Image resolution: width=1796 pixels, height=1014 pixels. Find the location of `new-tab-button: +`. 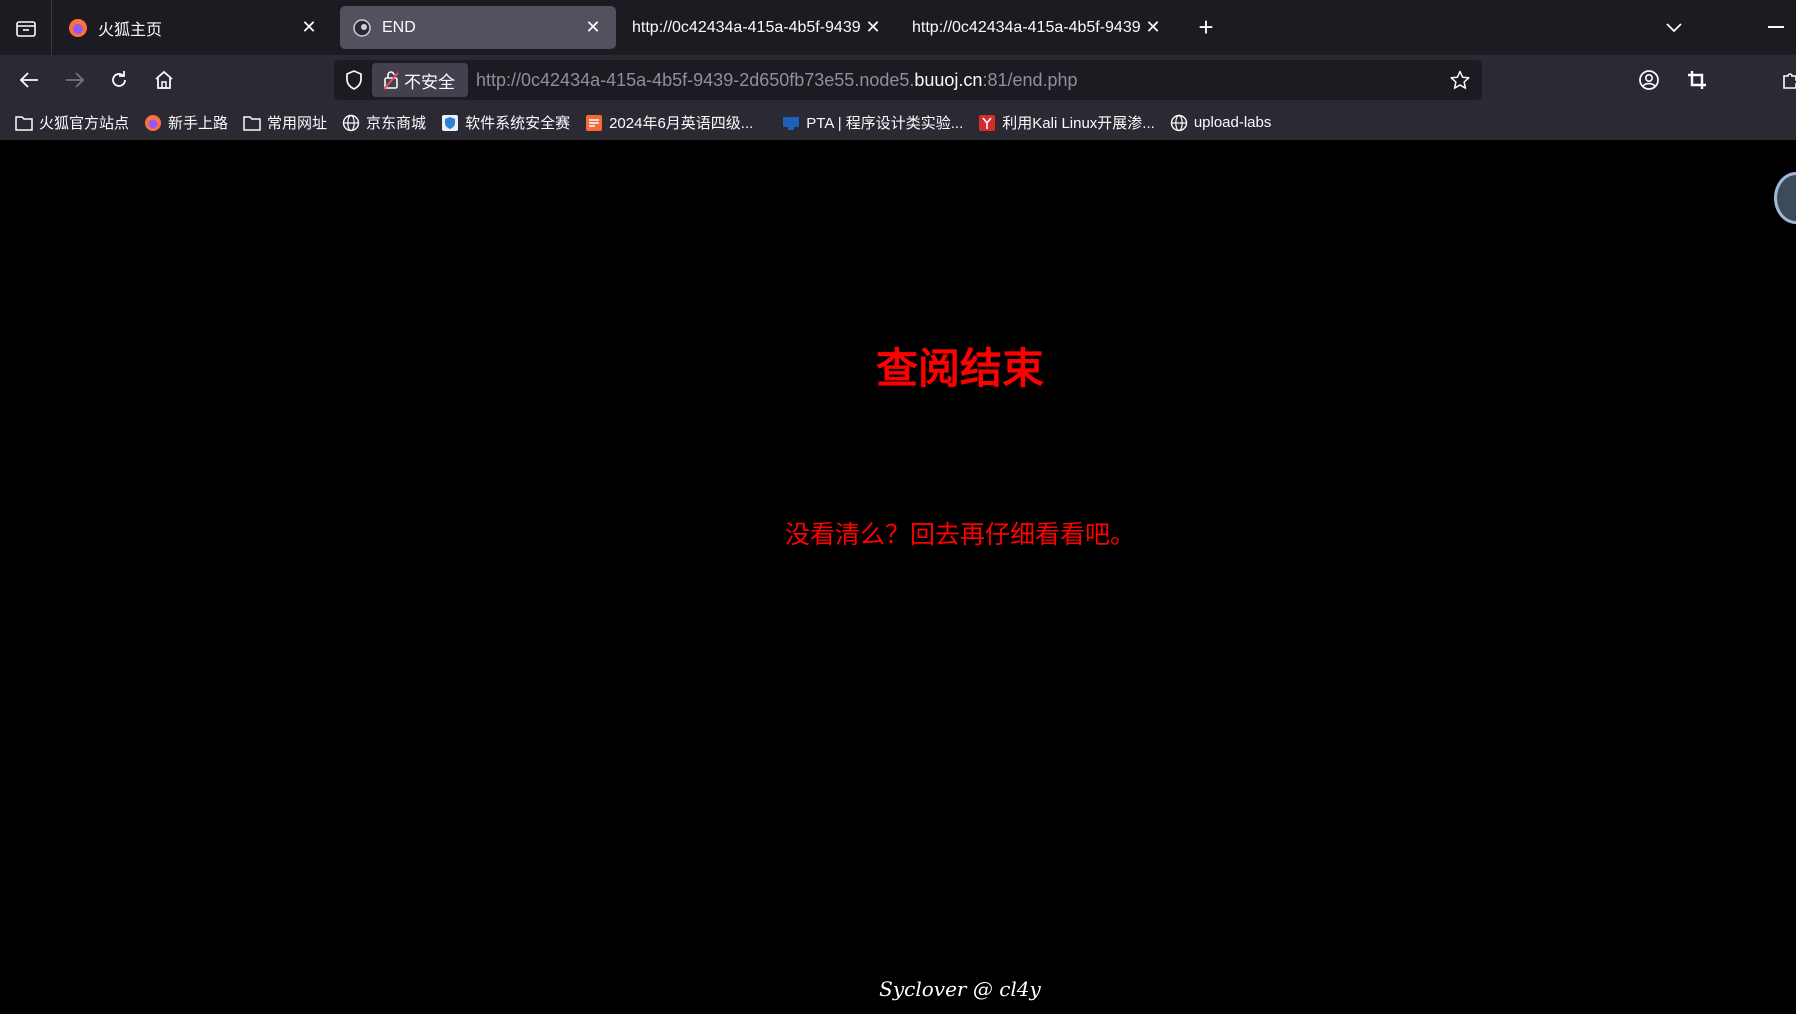

new-tab-button: + is located at coordinates (1206, 28).